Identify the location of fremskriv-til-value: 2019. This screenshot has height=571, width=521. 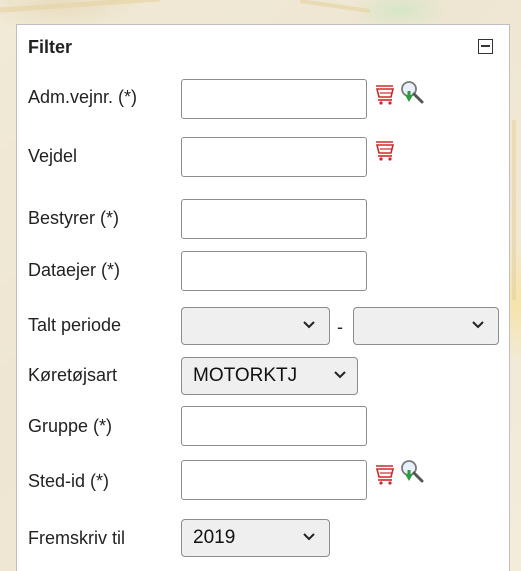
(214, 537).